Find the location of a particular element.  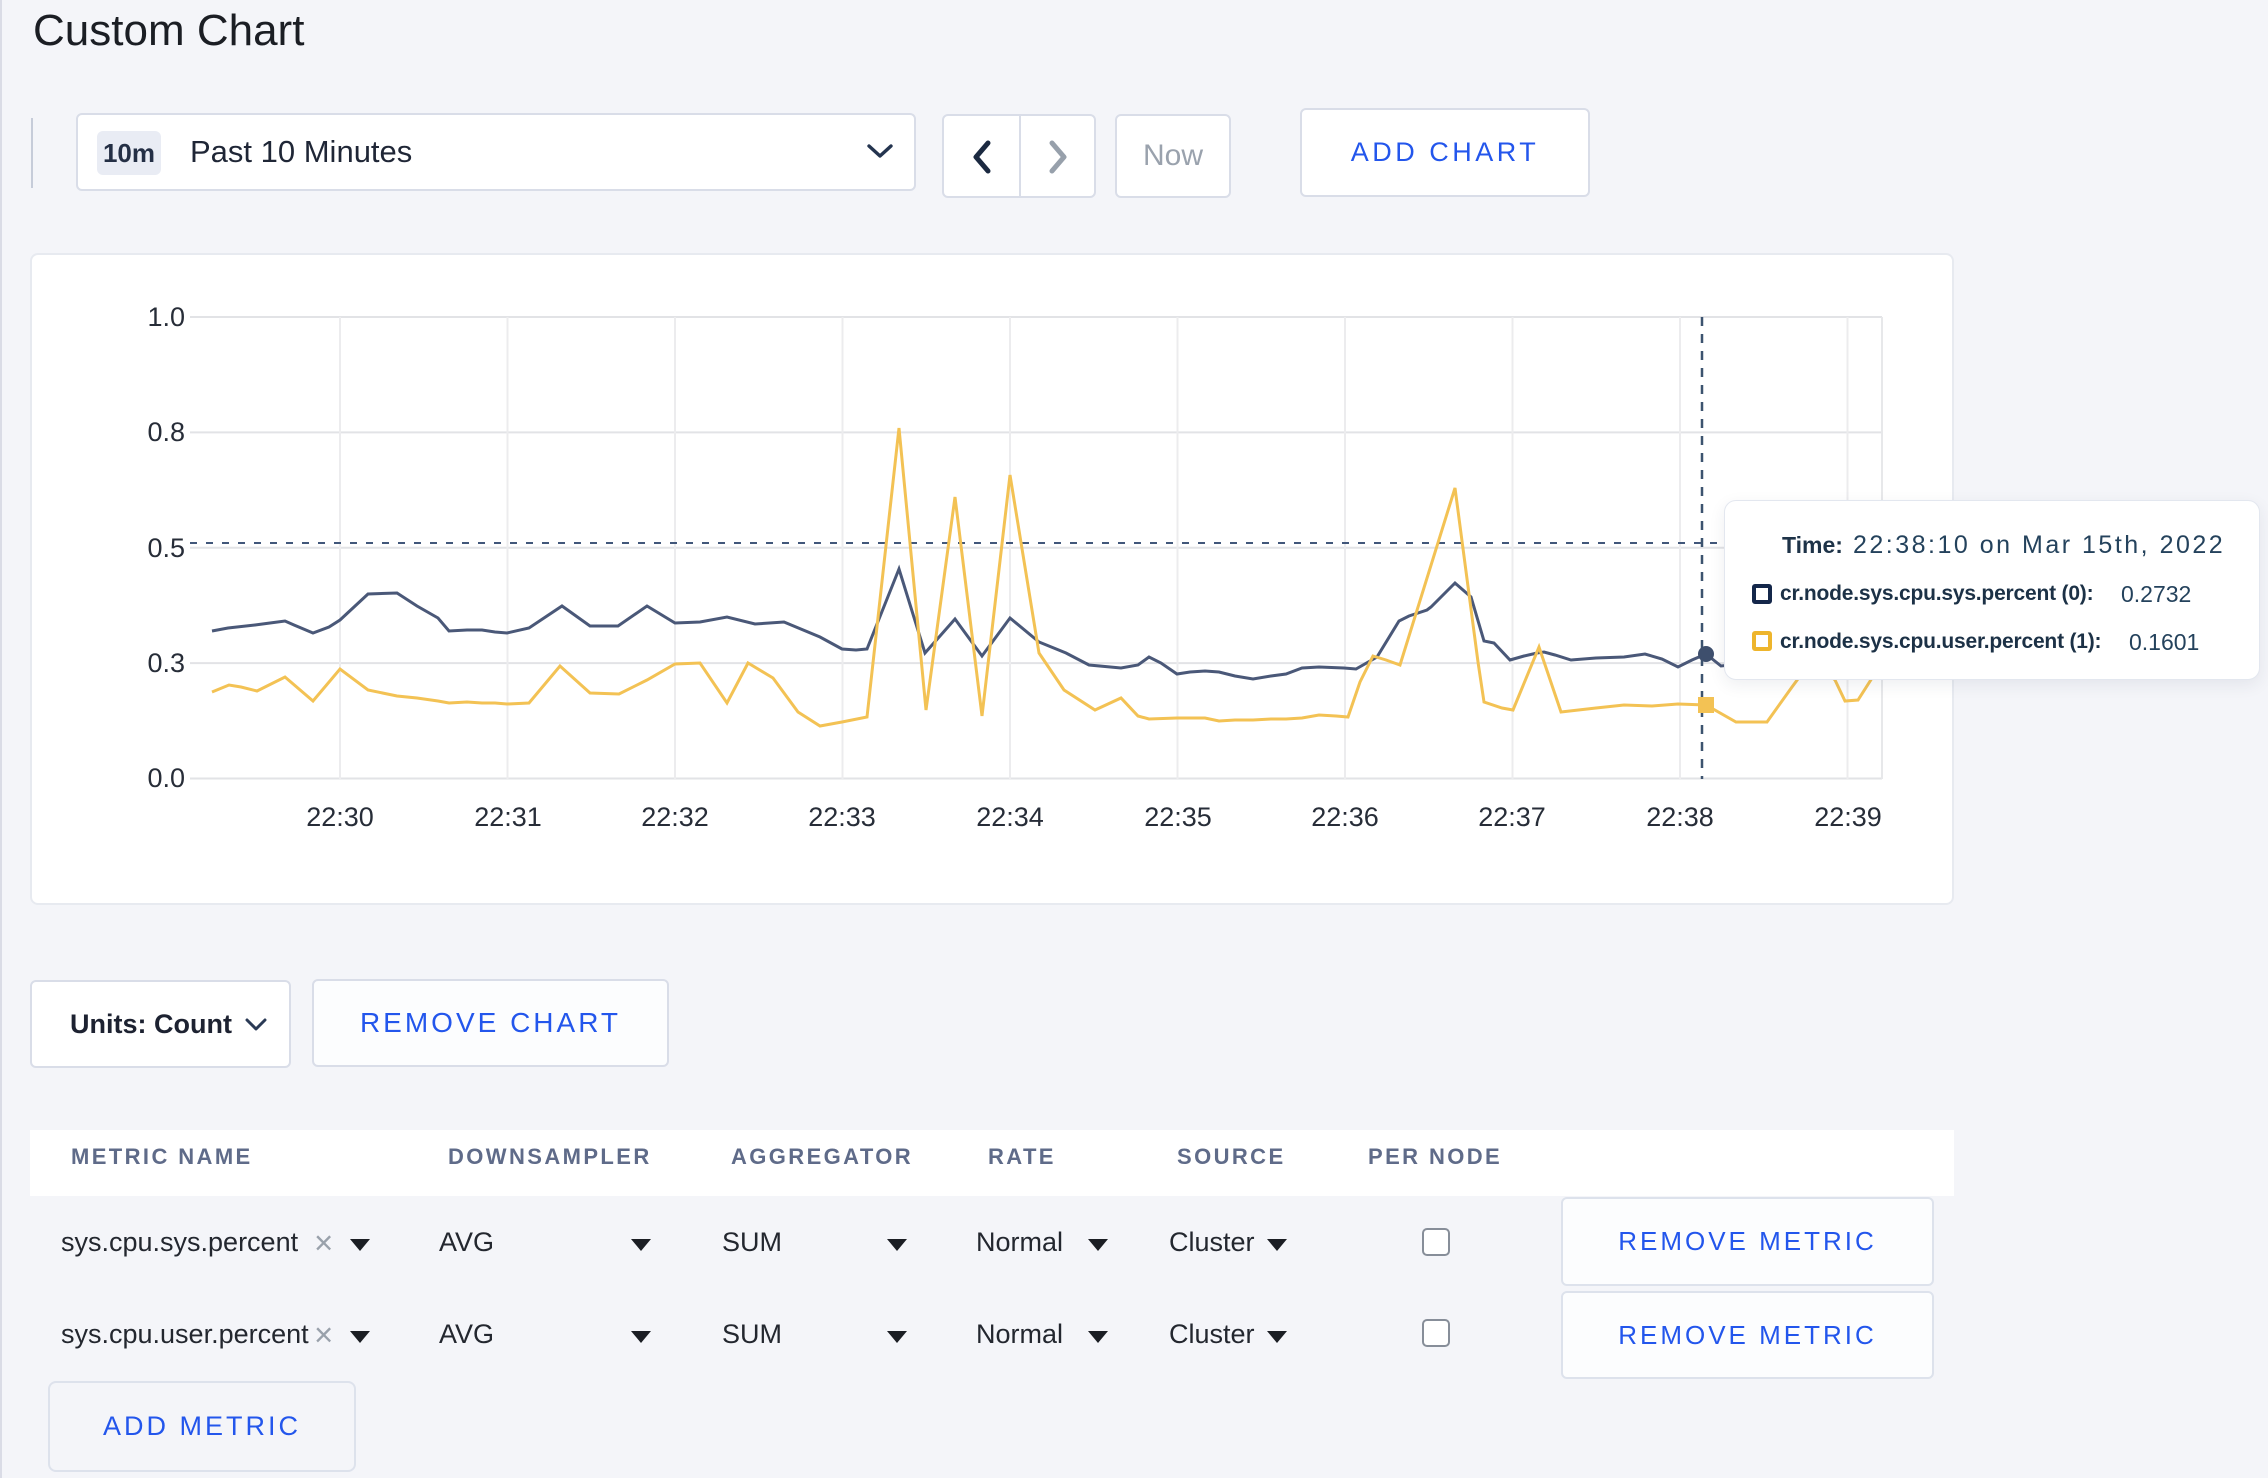

svg-text: 22:32 is located at coordinates (675, 817).